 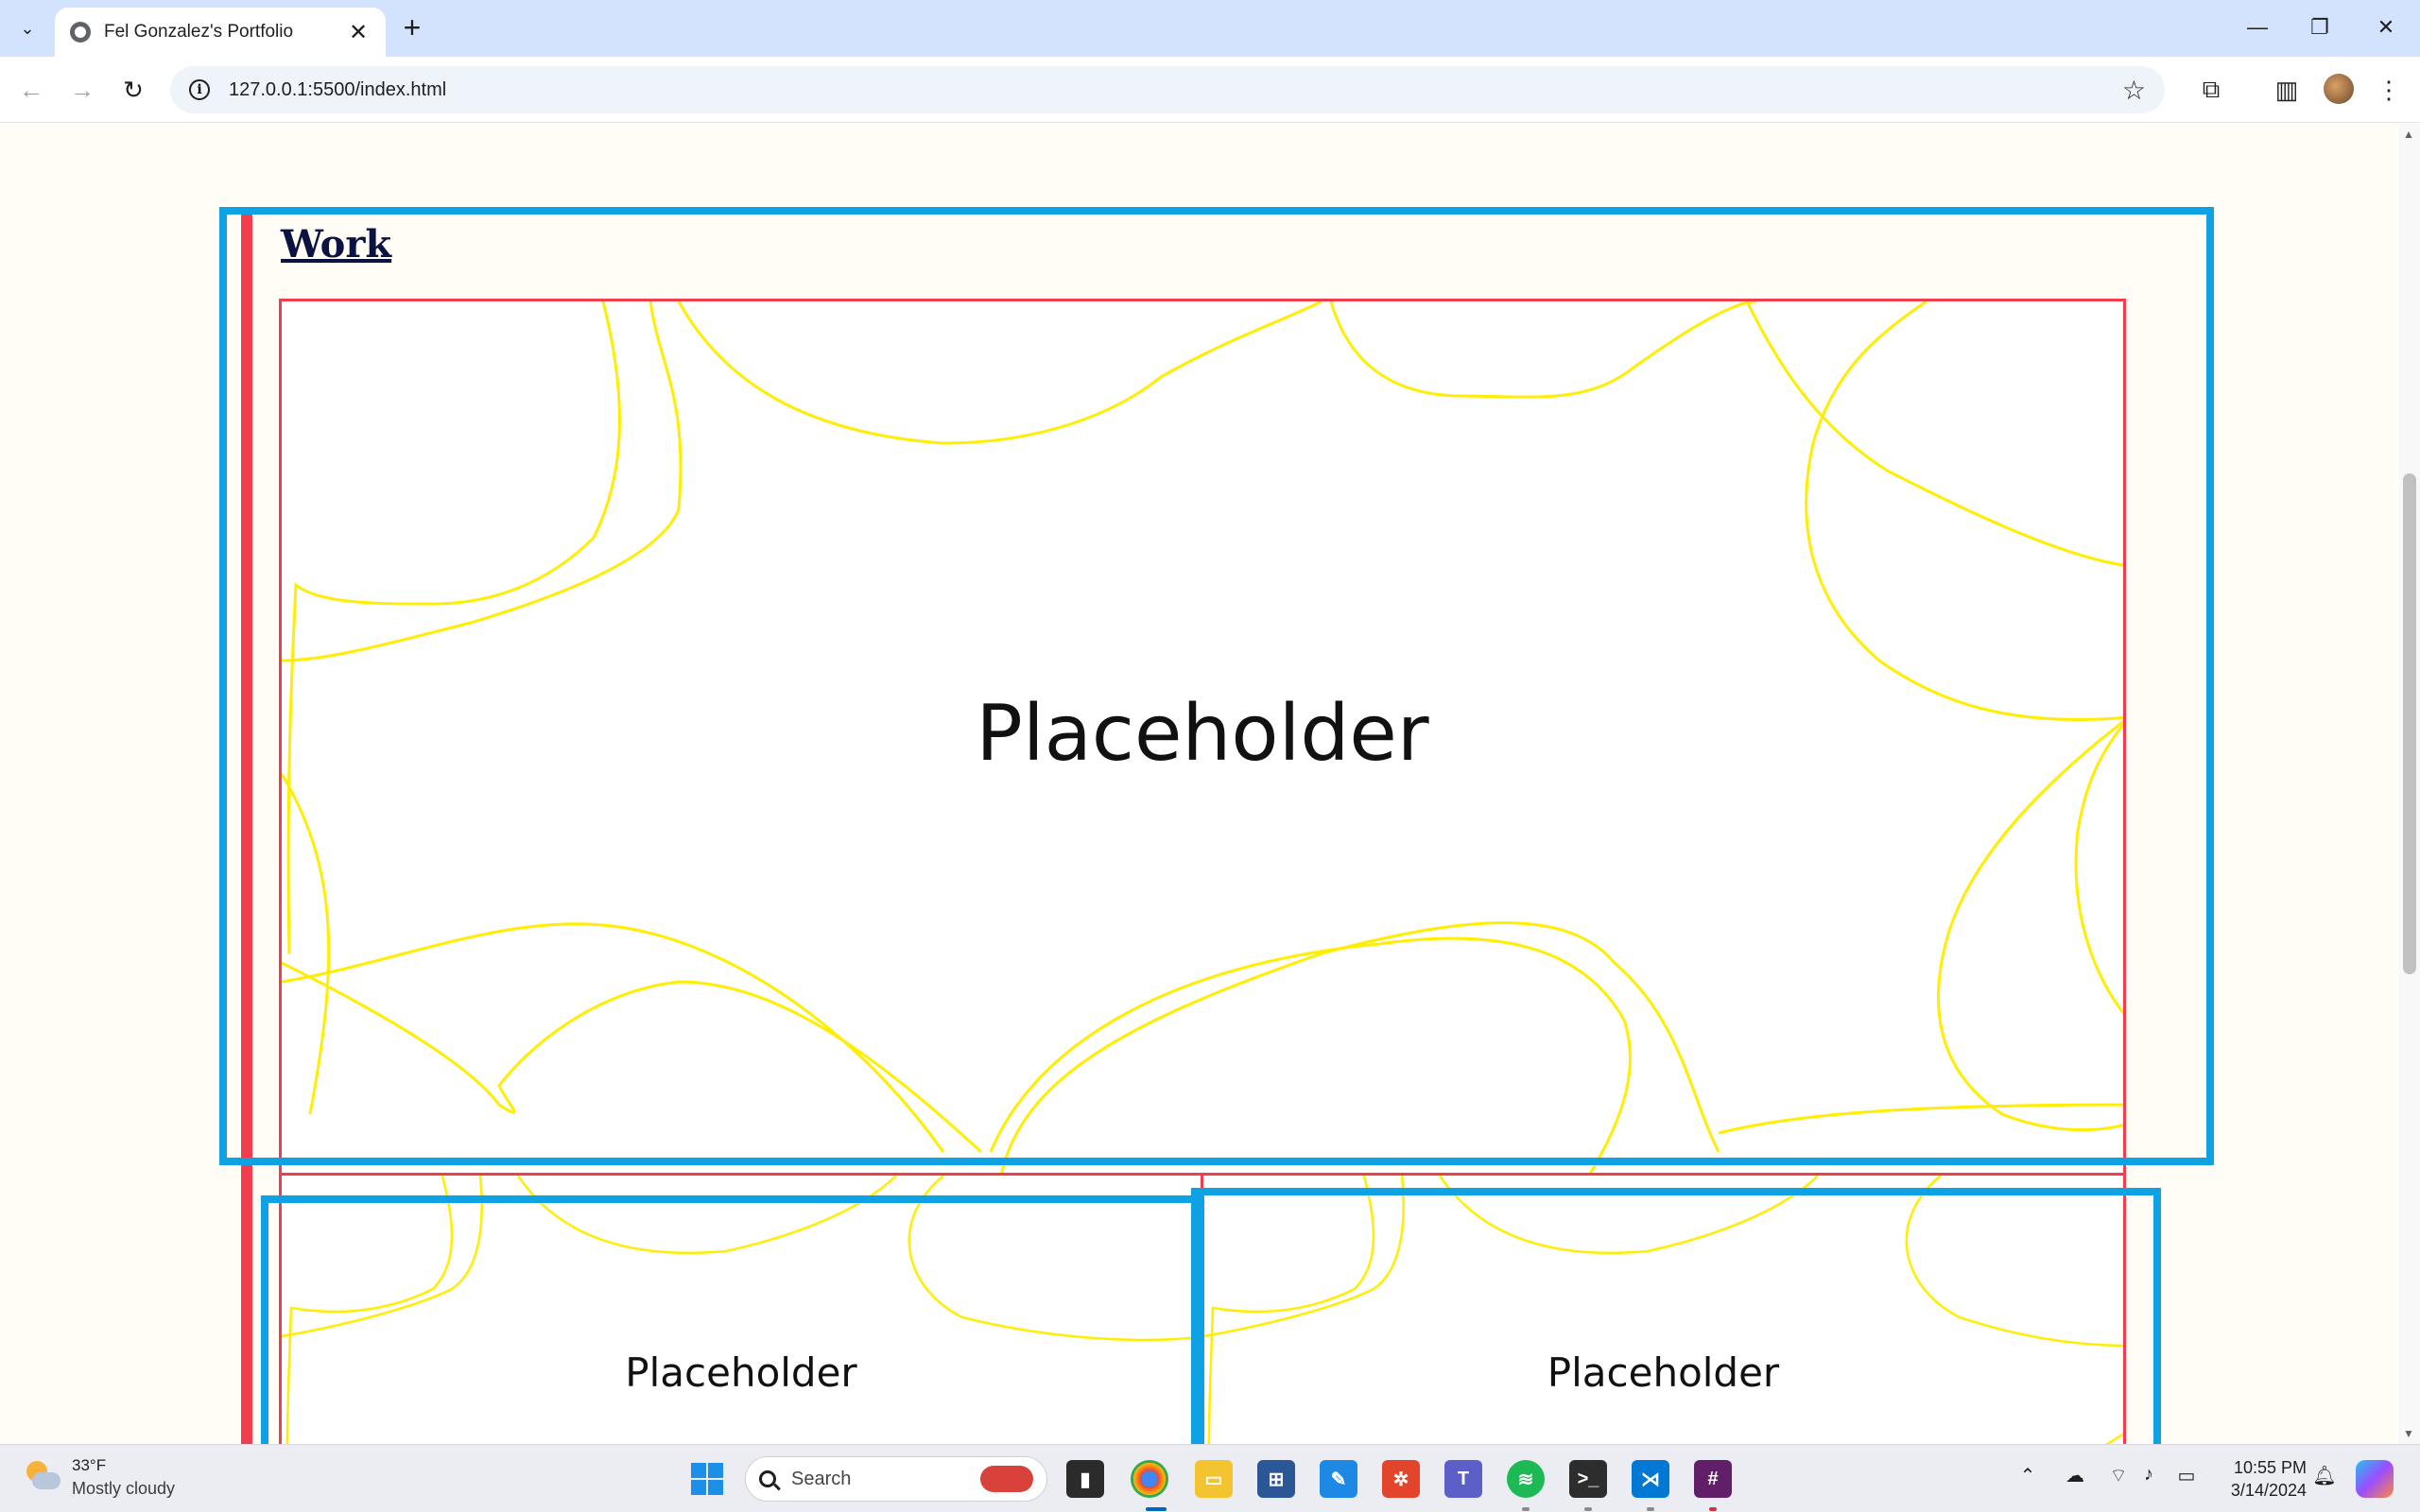 What do you see at coordinates (1338, 1479) in the screenshot?
I see `paint-icon: ✎` at bounding box center [1338, 1479].